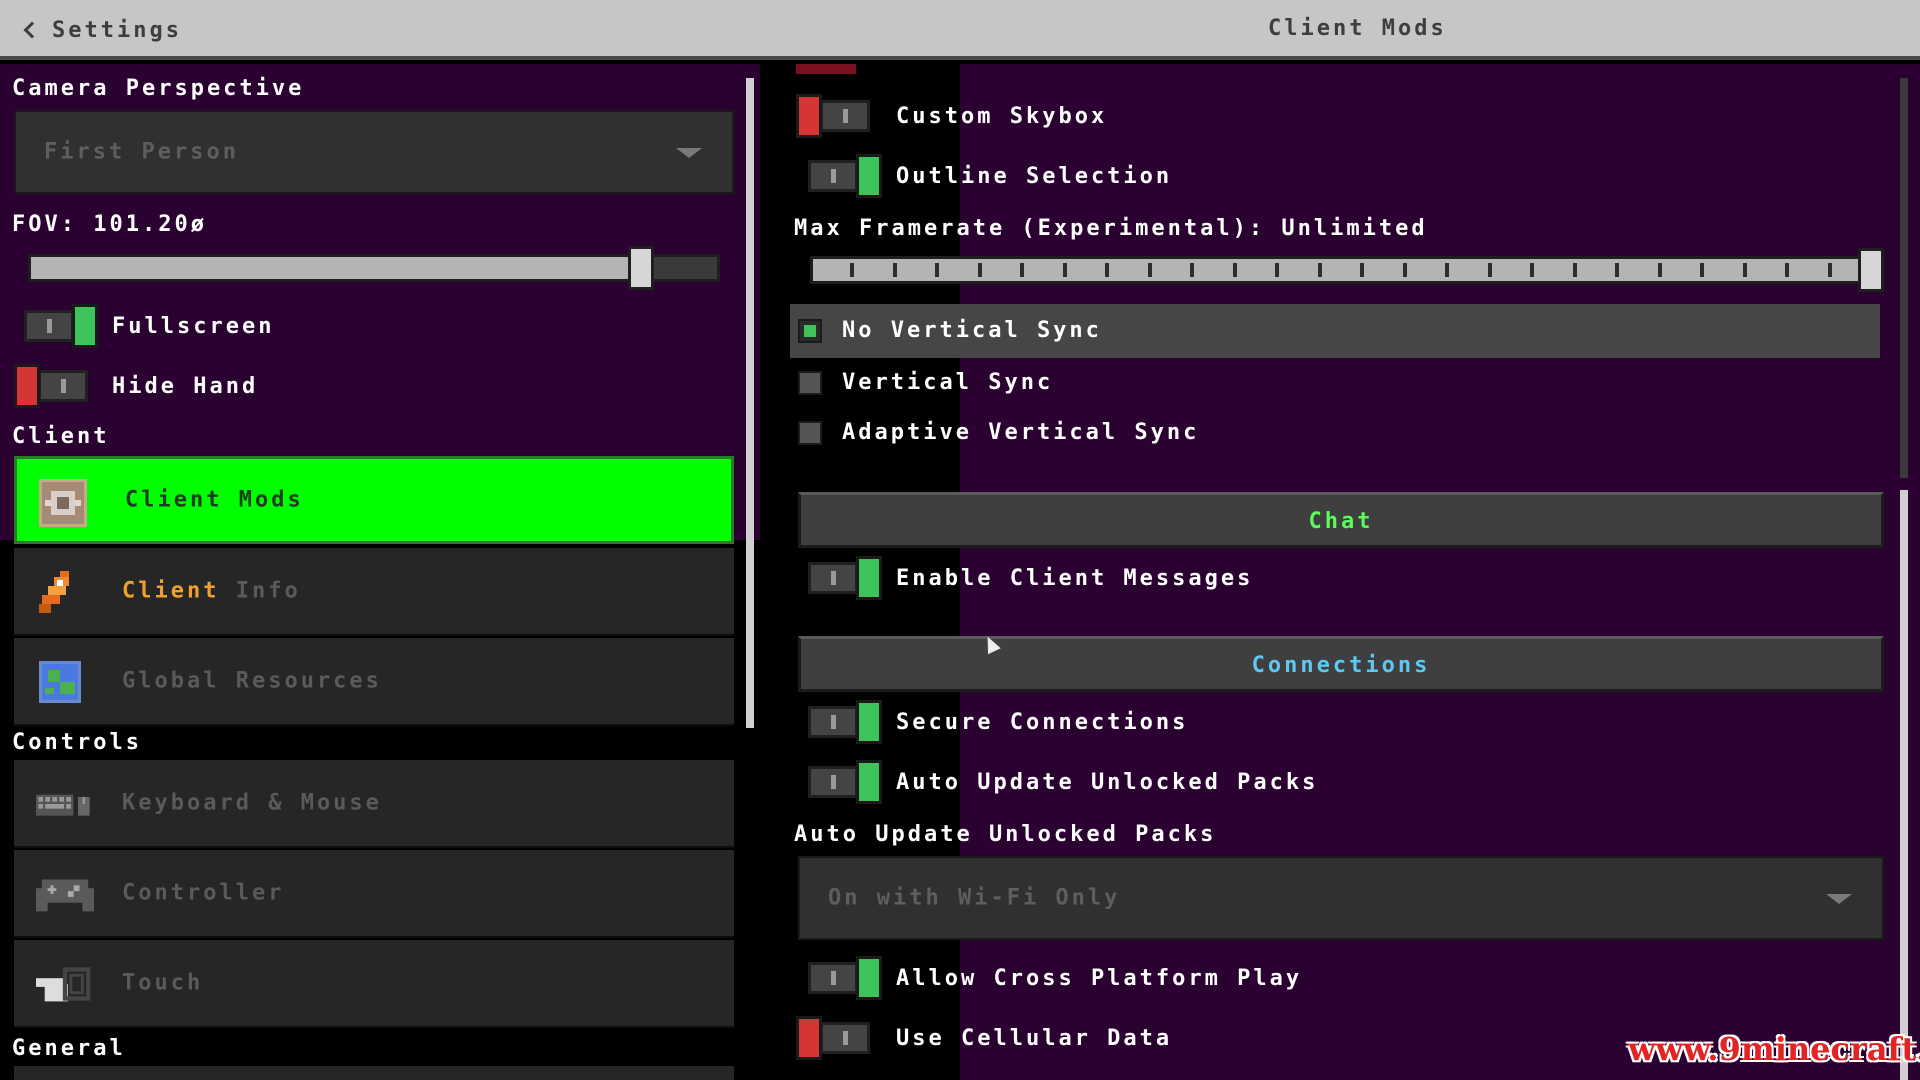  What do you see at coordinates (845, 176) in the screenshot?
I see `outline-selection-toggle` at bounding box center [845, 176].